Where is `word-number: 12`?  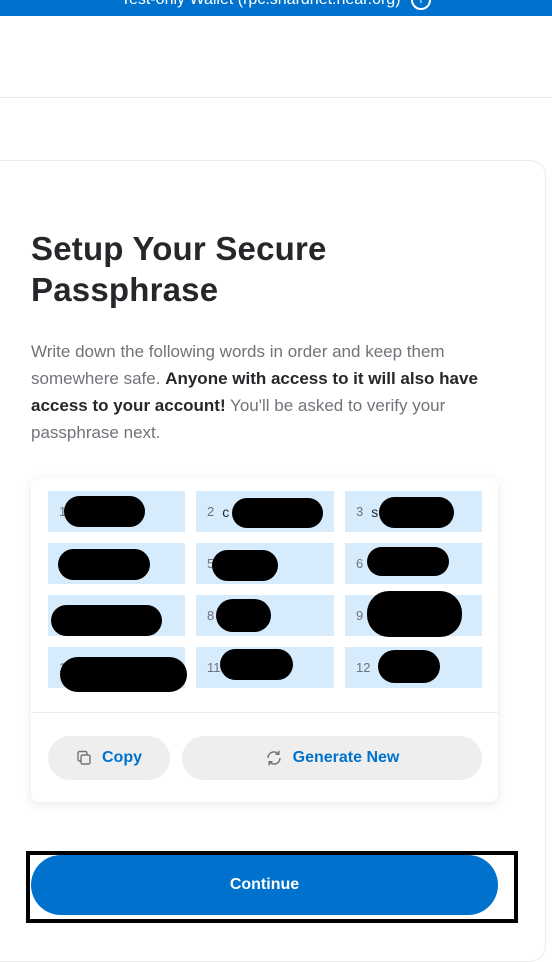
word-number: 12 is located at coordinates (363, 667).